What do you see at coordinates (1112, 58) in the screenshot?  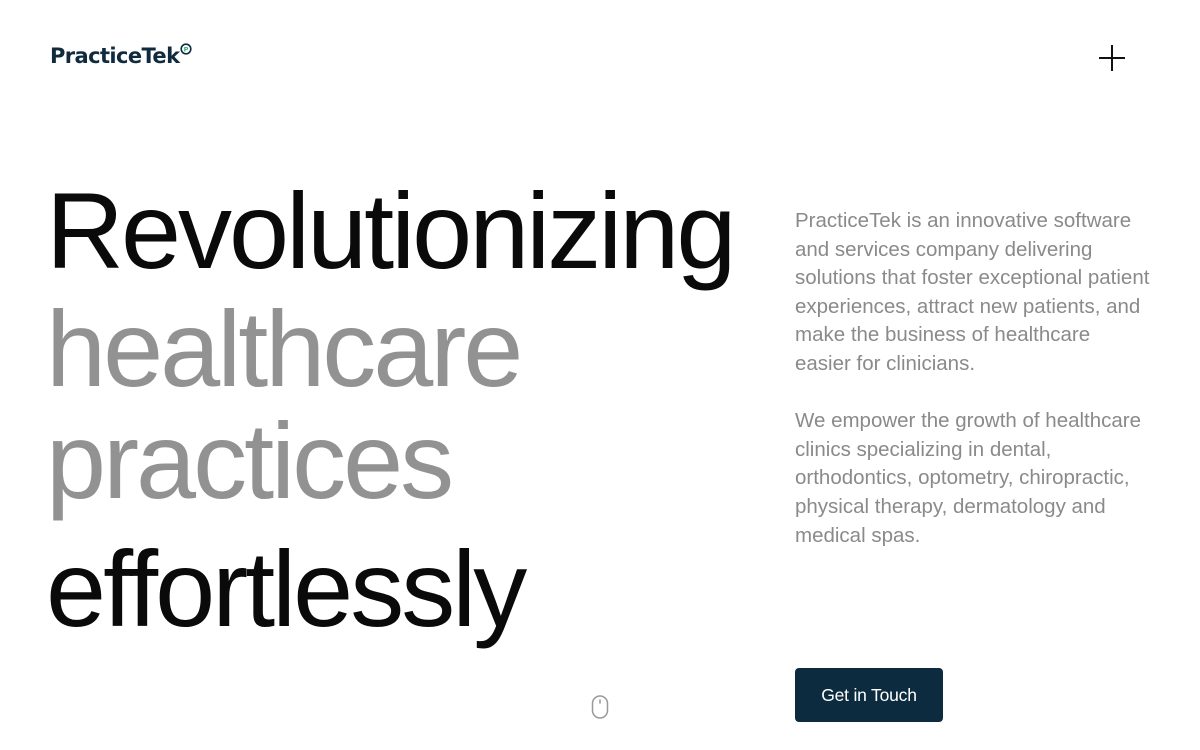 I see `menu-toggle-plus-icon` at bounding box center [1112, 58].